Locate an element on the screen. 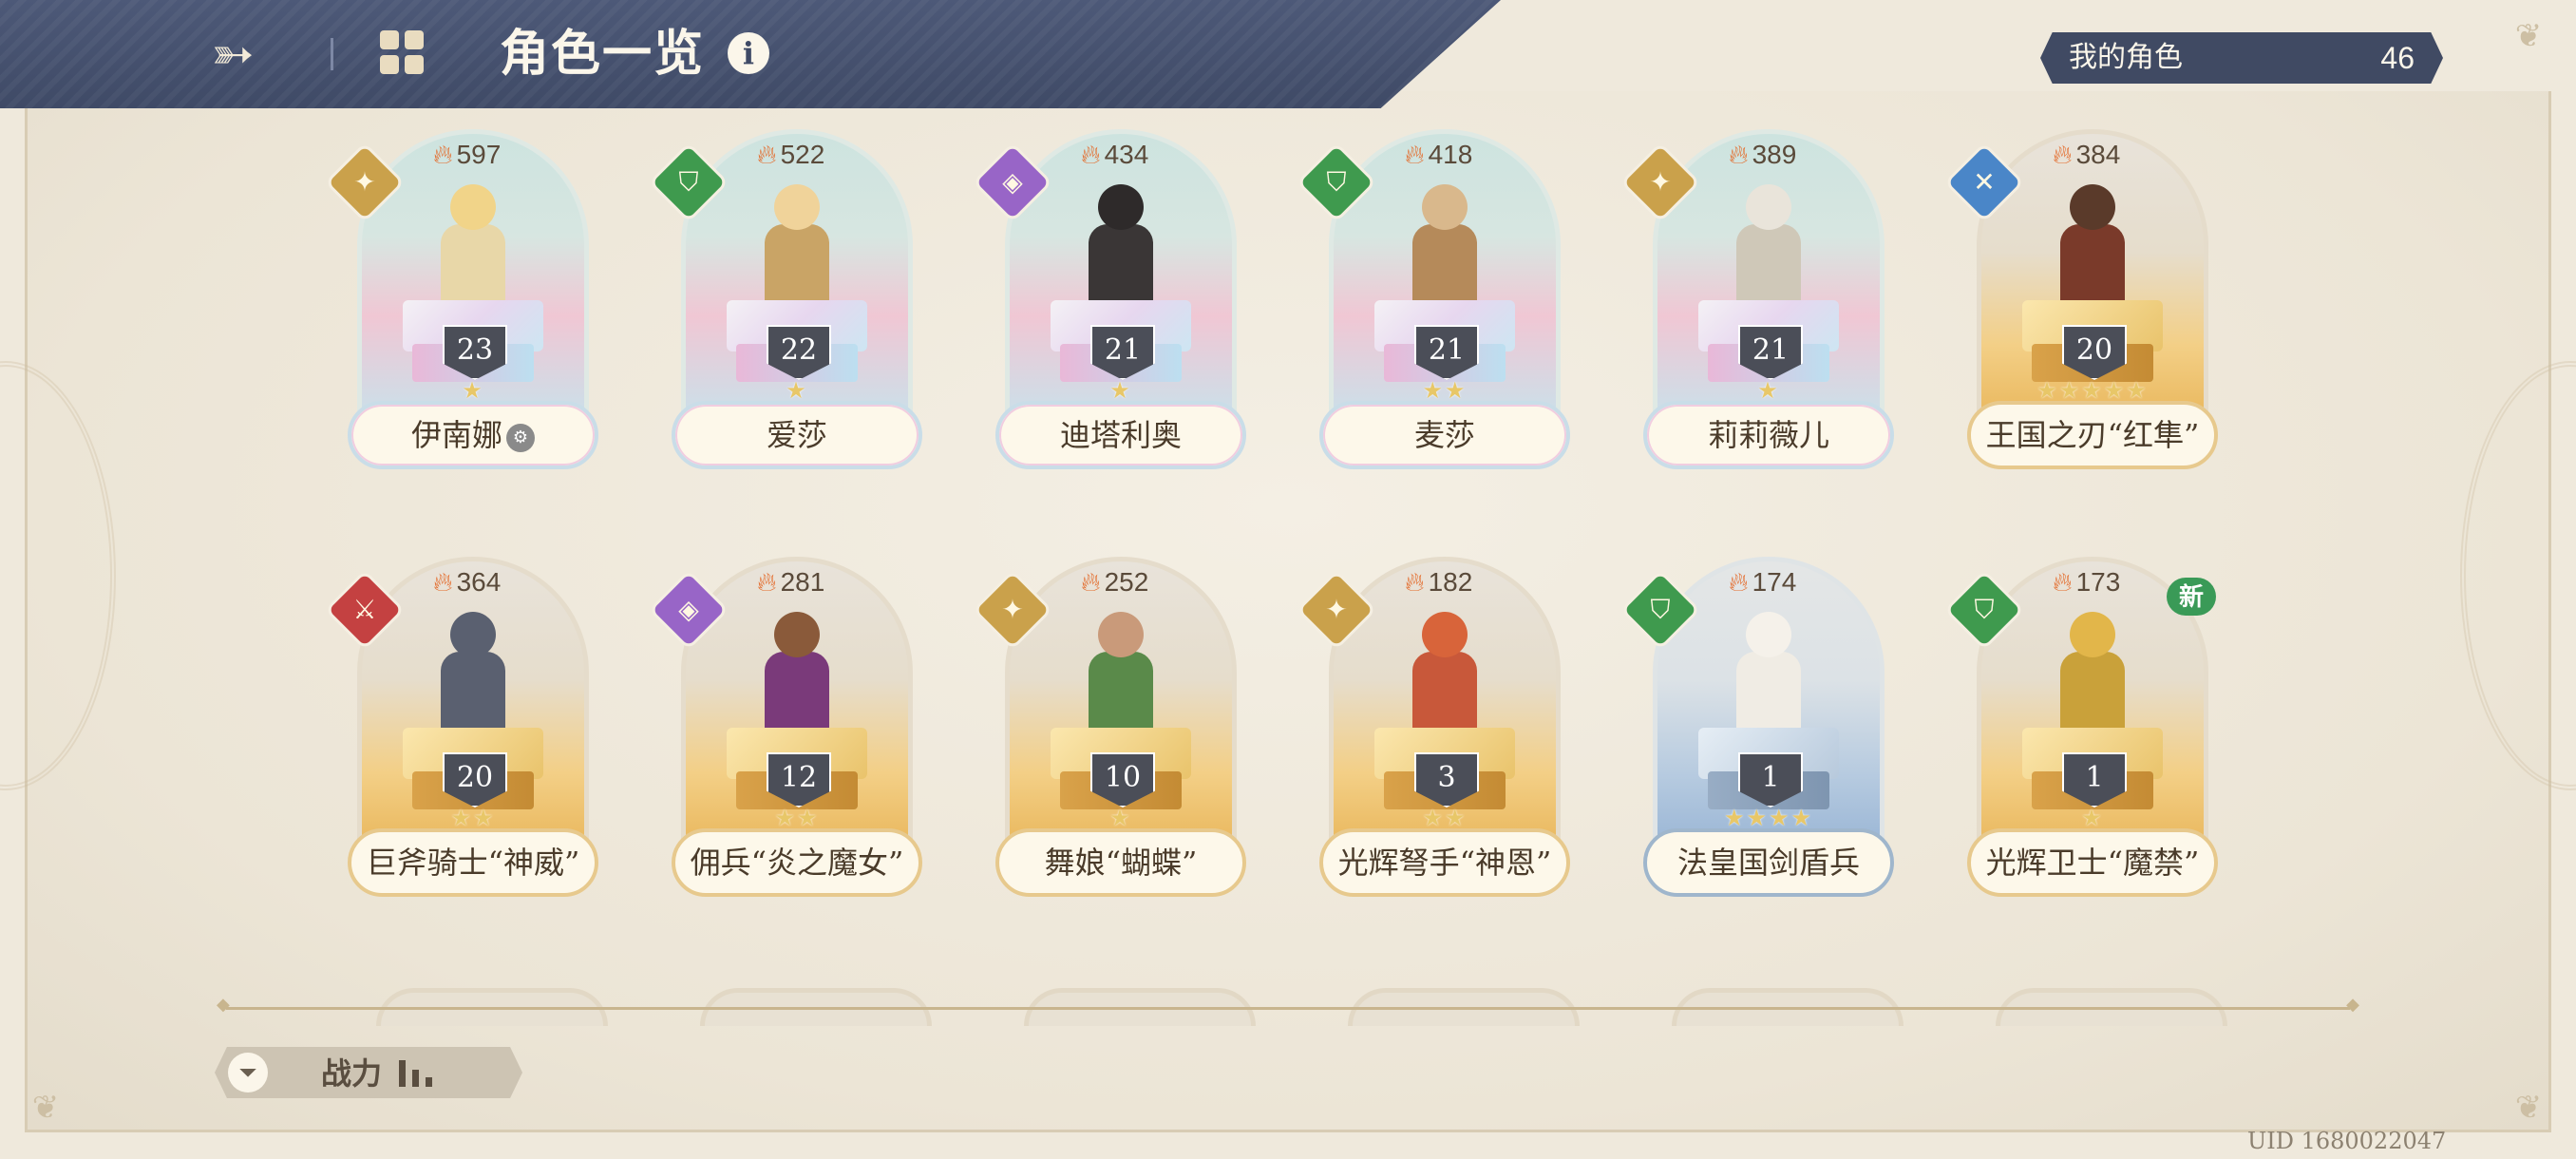 Image resolution: width=2576 pixels, height=1159 pixels. character-name-plate: 光辉卫士“魔禁” is located at coordinates (2092, 862).